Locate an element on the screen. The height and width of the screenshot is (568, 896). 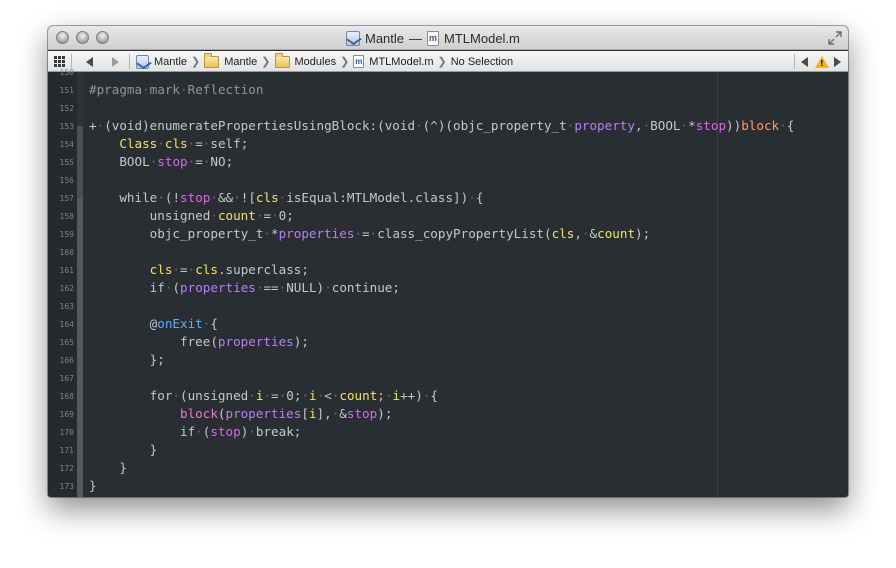
line-number: 168 is located at coordinates (66, 396).